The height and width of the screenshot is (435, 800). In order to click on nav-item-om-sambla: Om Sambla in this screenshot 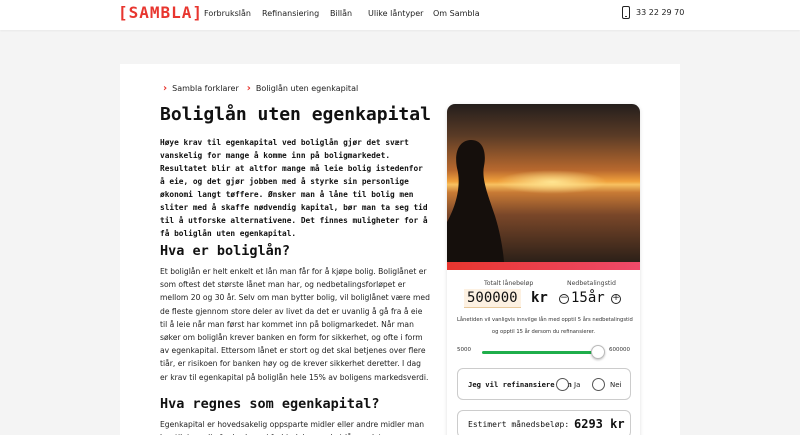, I will do `click(456, 13)`.